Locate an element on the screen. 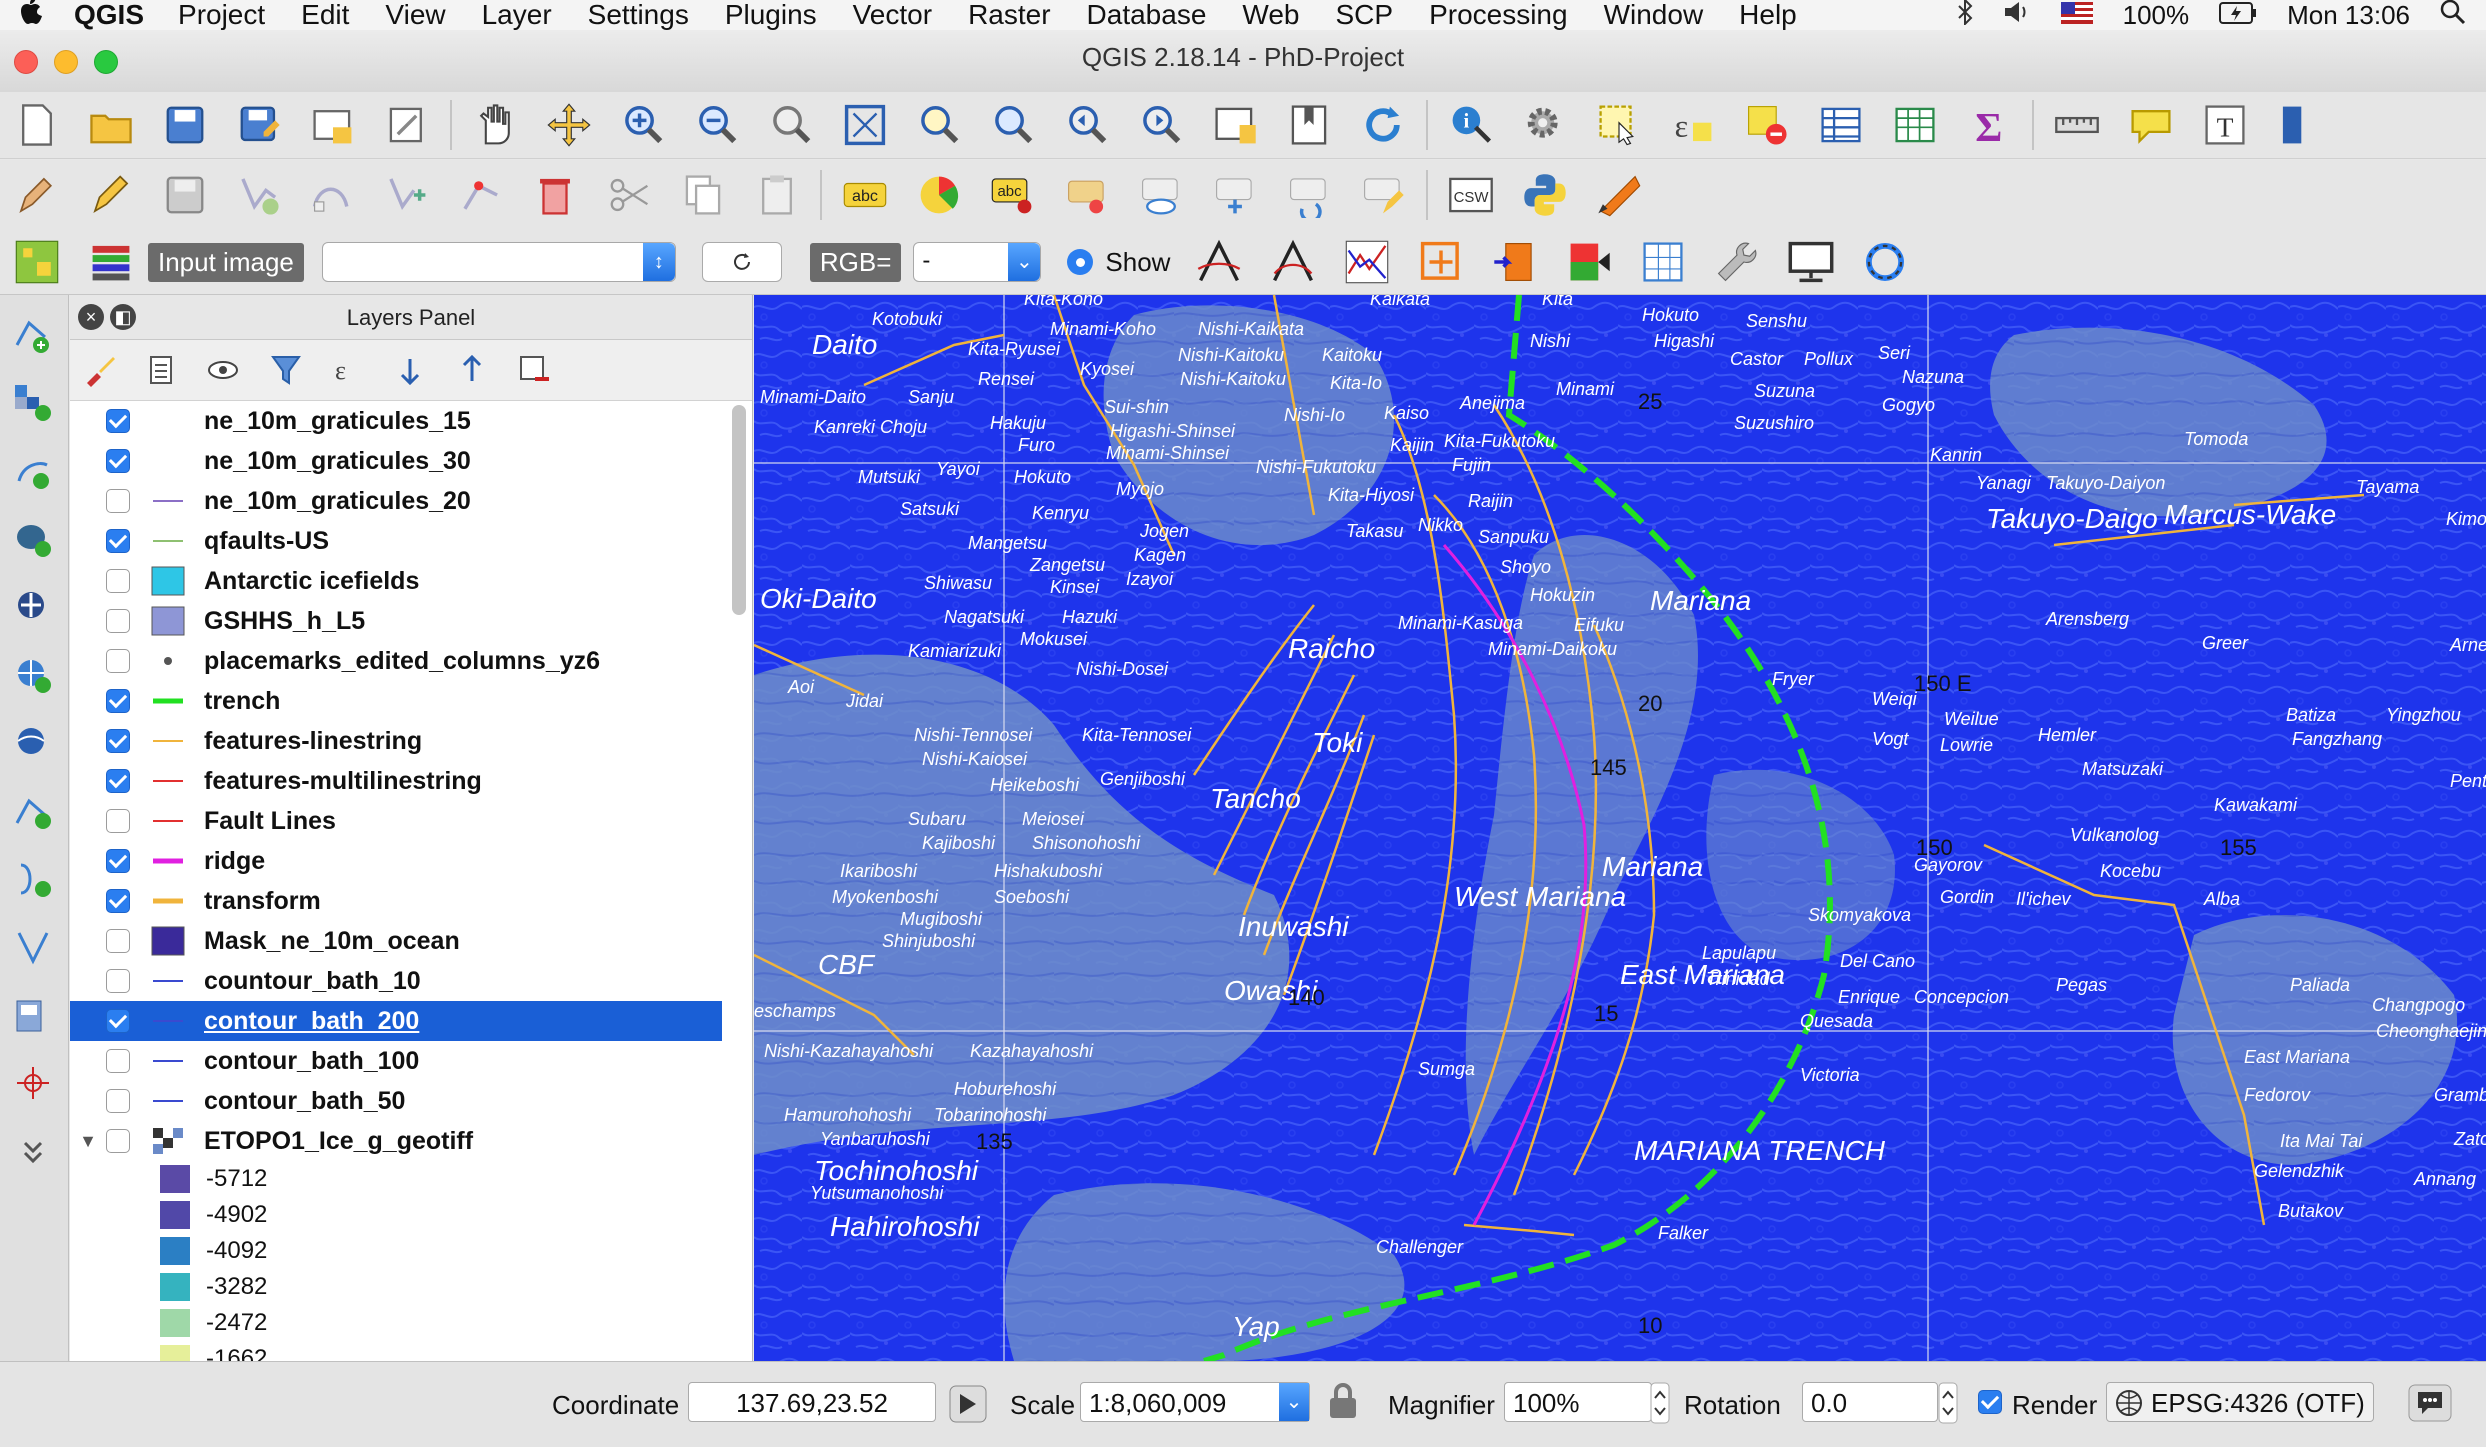  layer-row: countour_bath_10 is located at coordinates (396, 981).